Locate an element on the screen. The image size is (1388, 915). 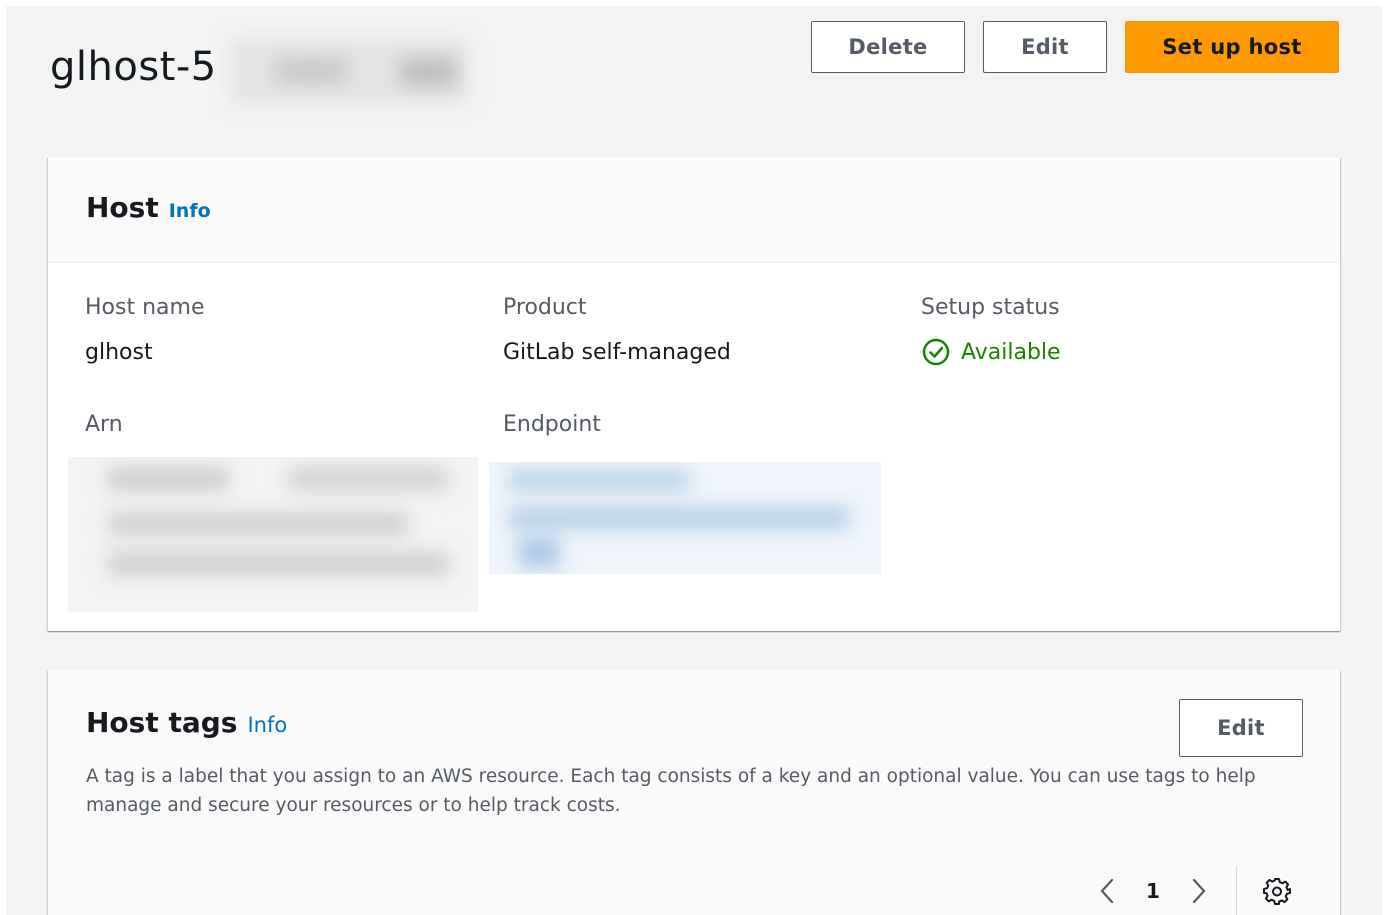
arn-label: Arn is located at coordinates (104, 424).